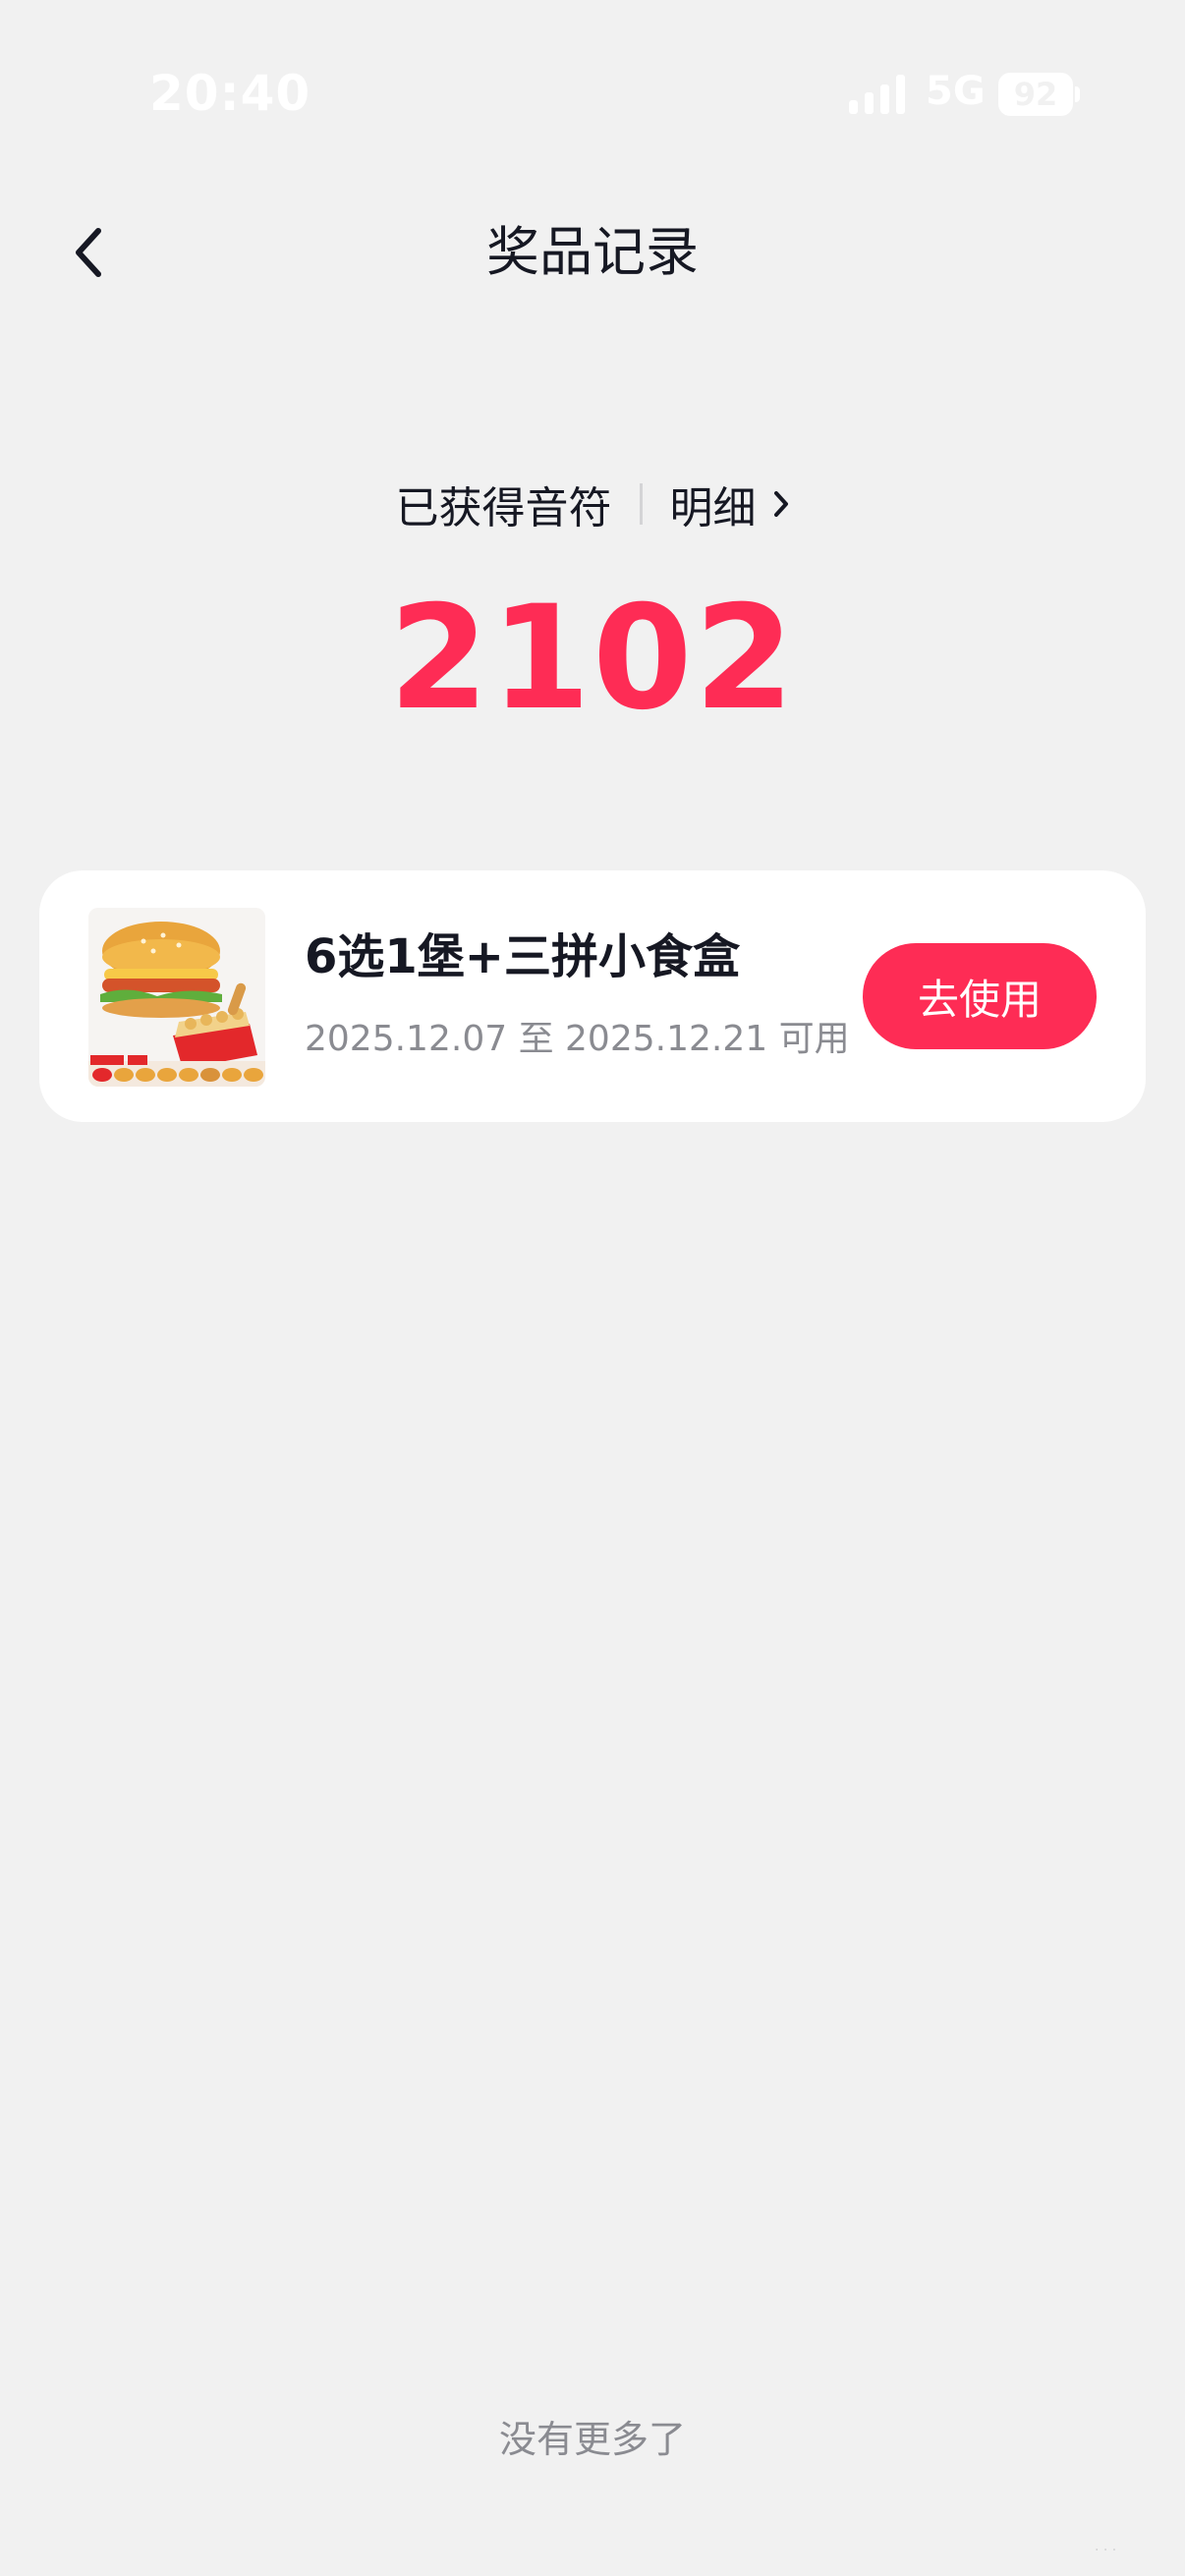  I want to click on watermark: · · ·, so click(1106, 2550).